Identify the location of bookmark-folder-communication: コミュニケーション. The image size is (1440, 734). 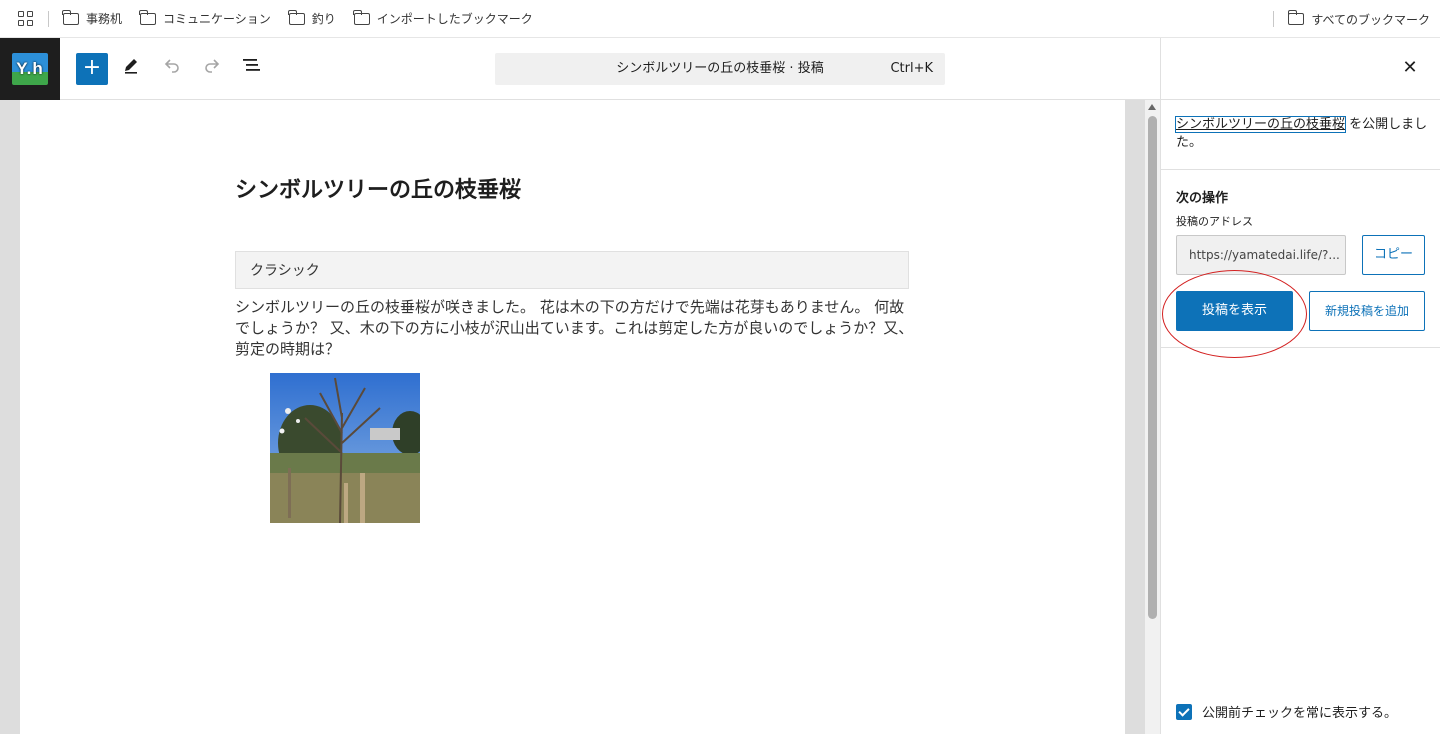
(205, 18).